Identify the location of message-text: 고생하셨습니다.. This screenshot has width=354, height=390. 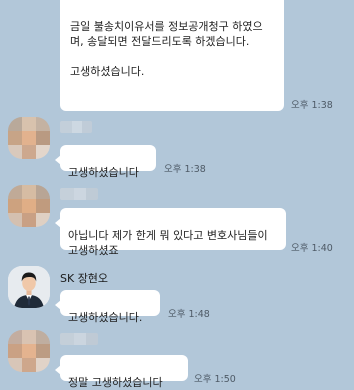
(105, 317).